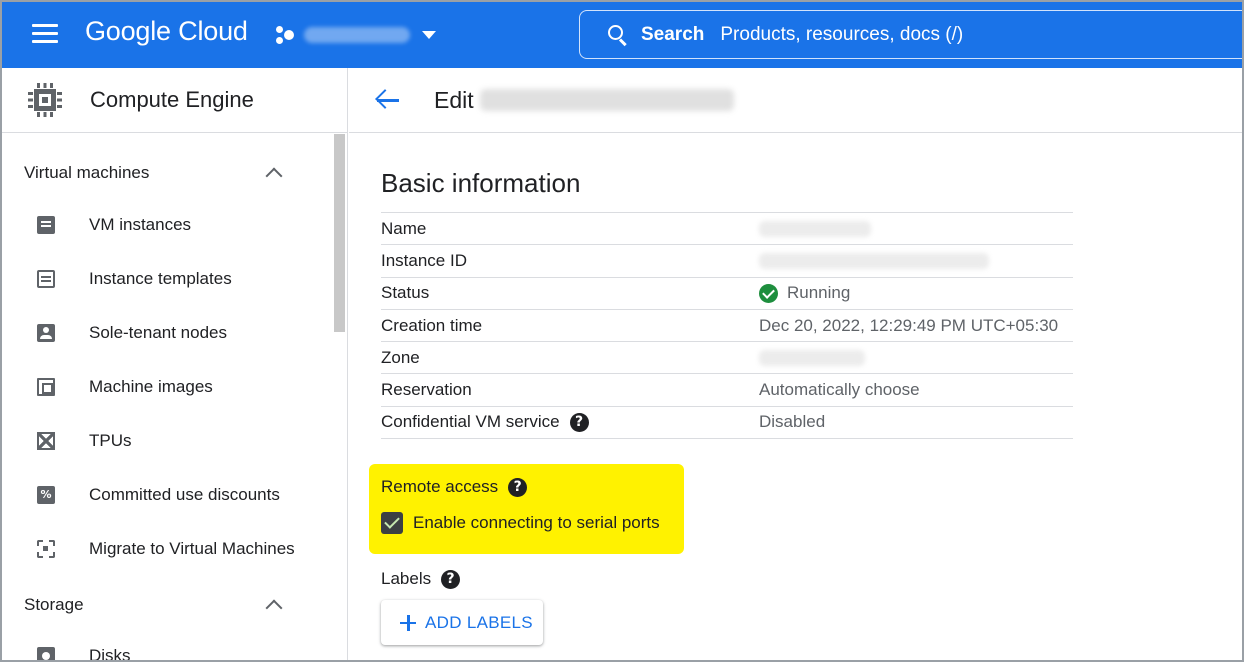 This screenshot has height=662, width=1244. I want to click on migrate-icon, so click(46, 549).